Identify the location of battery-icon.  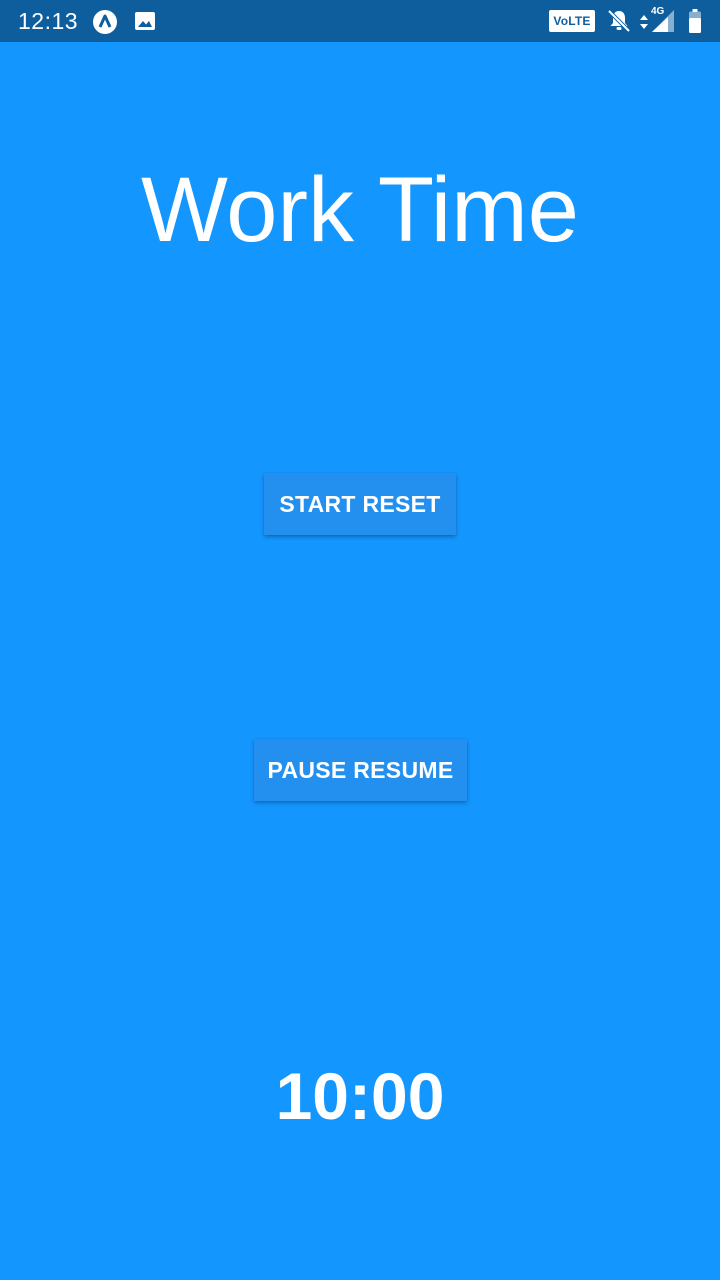
(695, 21).